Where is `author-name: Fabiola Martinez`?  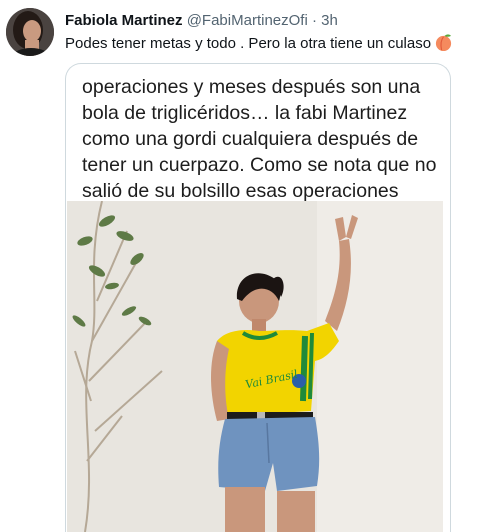 author-name: Fabiola Martinez is located at coordinates (124, 20).